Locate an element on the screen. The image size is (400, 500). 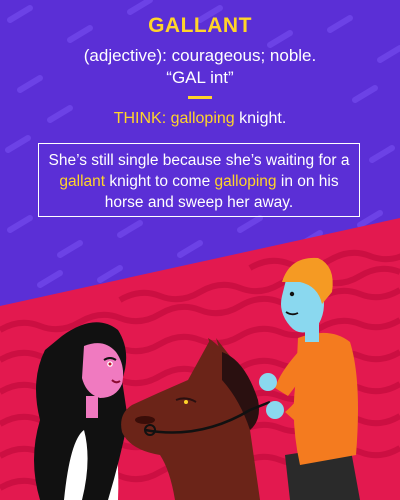
think-label: THINK: is located at coordinates (140, 118).